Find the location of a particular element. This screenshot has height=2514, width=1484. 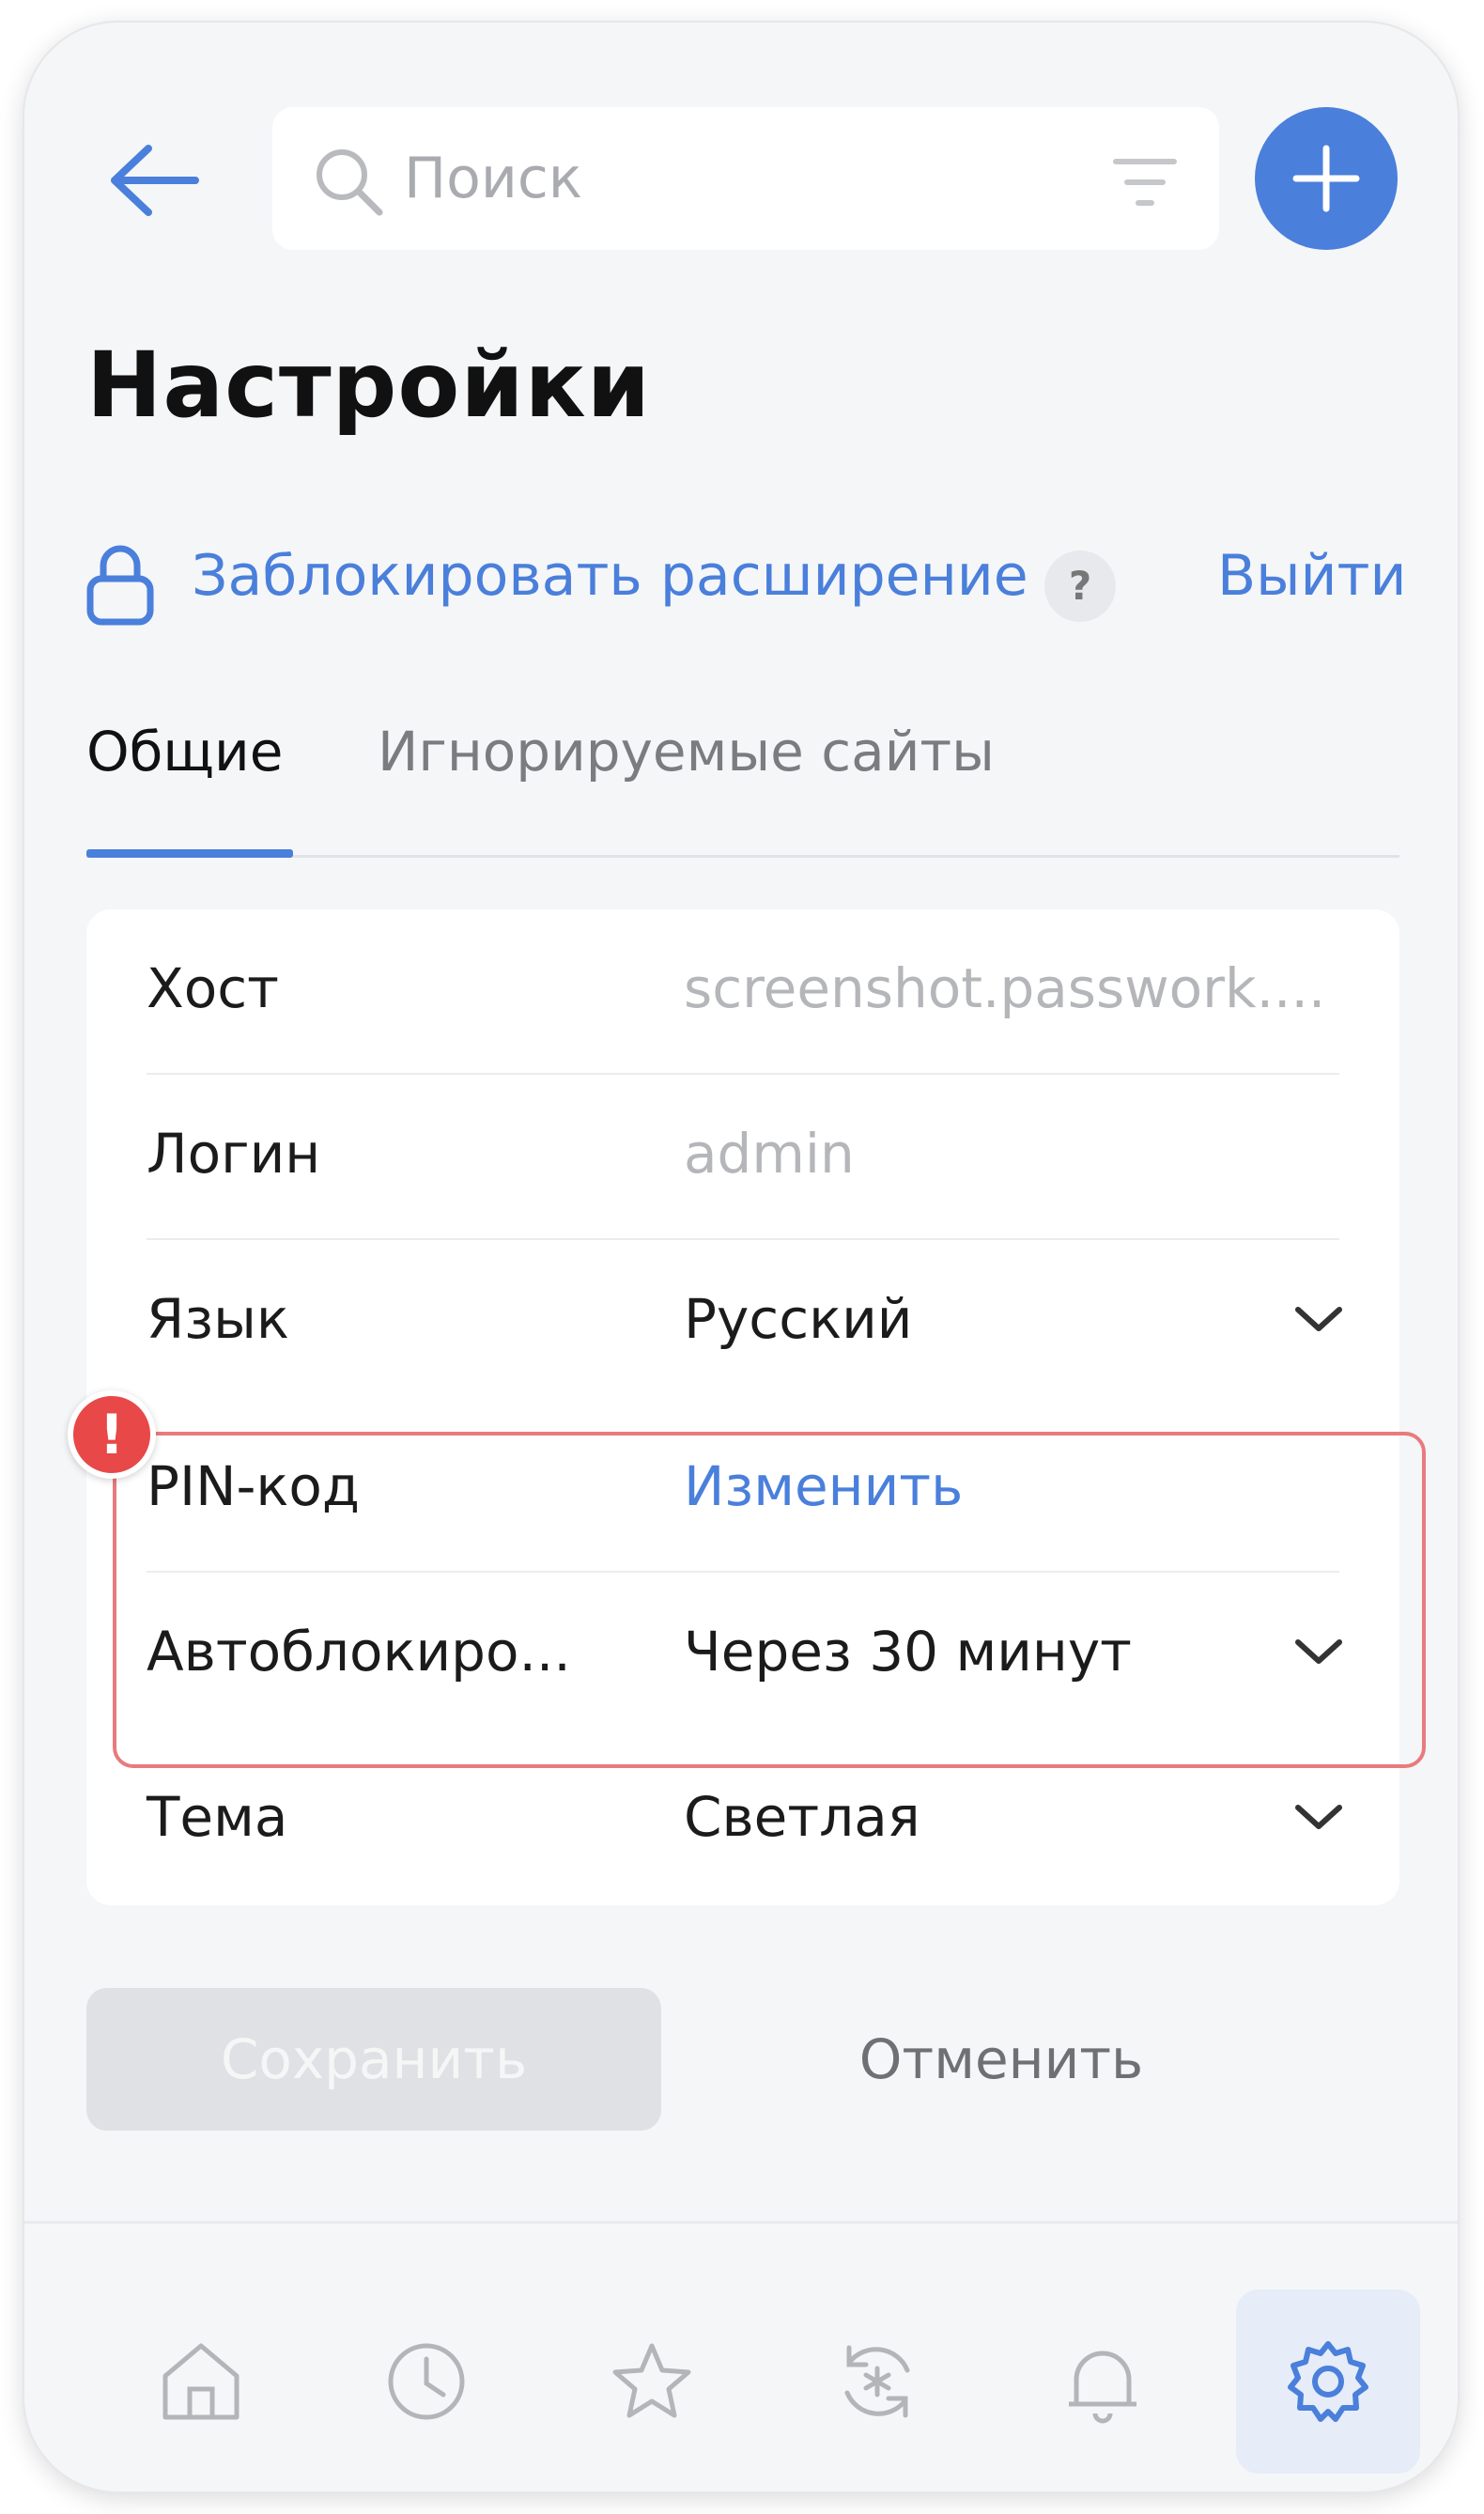

setting-row-pin: PIN-код Изменить is located at coordinates (742, 1490).